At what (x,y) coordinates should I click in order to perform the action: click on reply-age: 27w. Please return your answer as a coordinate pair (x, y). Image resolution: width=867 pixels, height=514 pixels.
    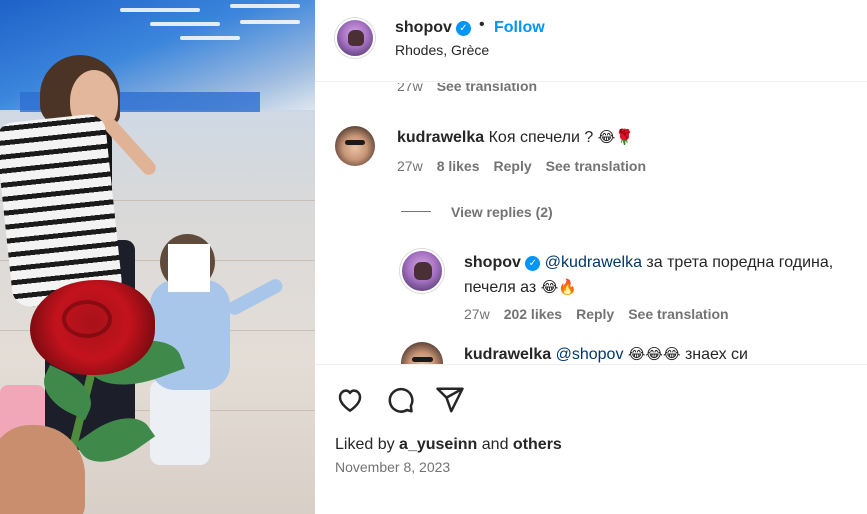
    Looking at the image, I should click on (477, 314).